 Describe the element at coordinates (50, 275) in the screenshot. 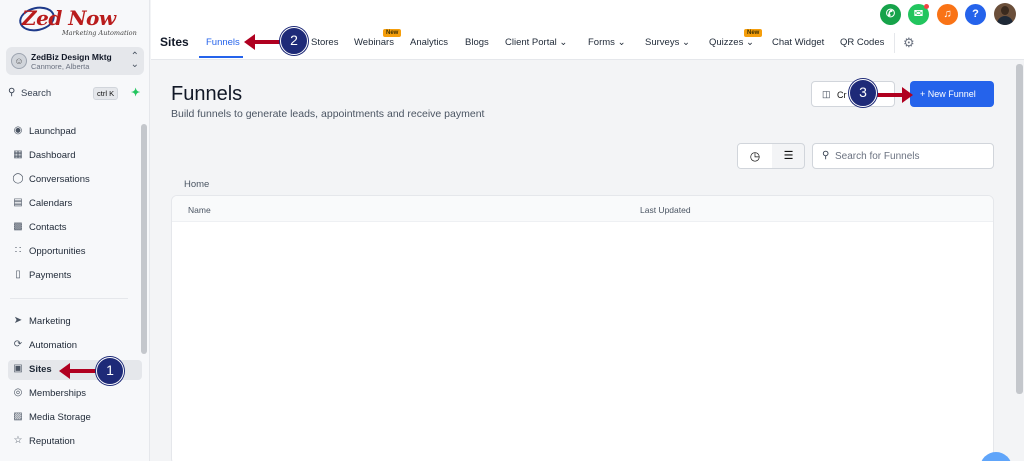

I see `sidebar-item-label: Payments` at that location.